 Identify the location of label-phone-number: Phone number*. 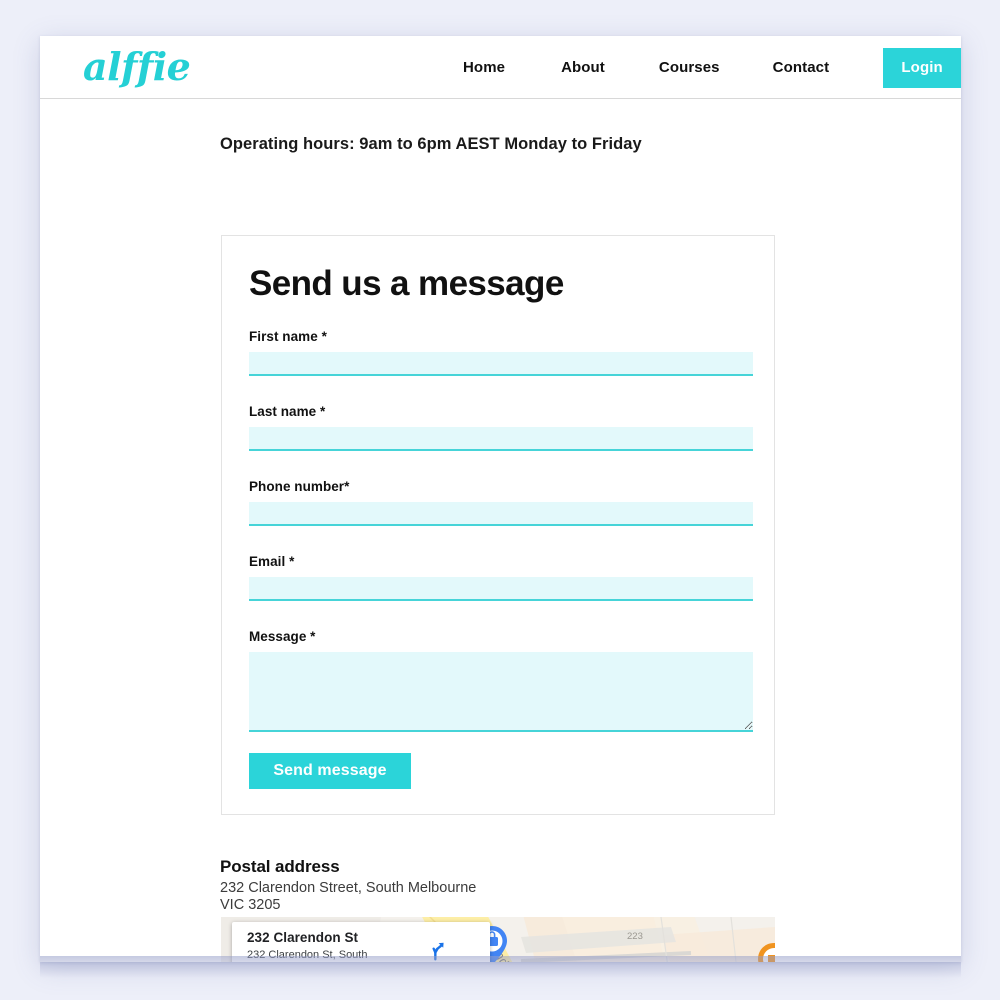
(299, 486).